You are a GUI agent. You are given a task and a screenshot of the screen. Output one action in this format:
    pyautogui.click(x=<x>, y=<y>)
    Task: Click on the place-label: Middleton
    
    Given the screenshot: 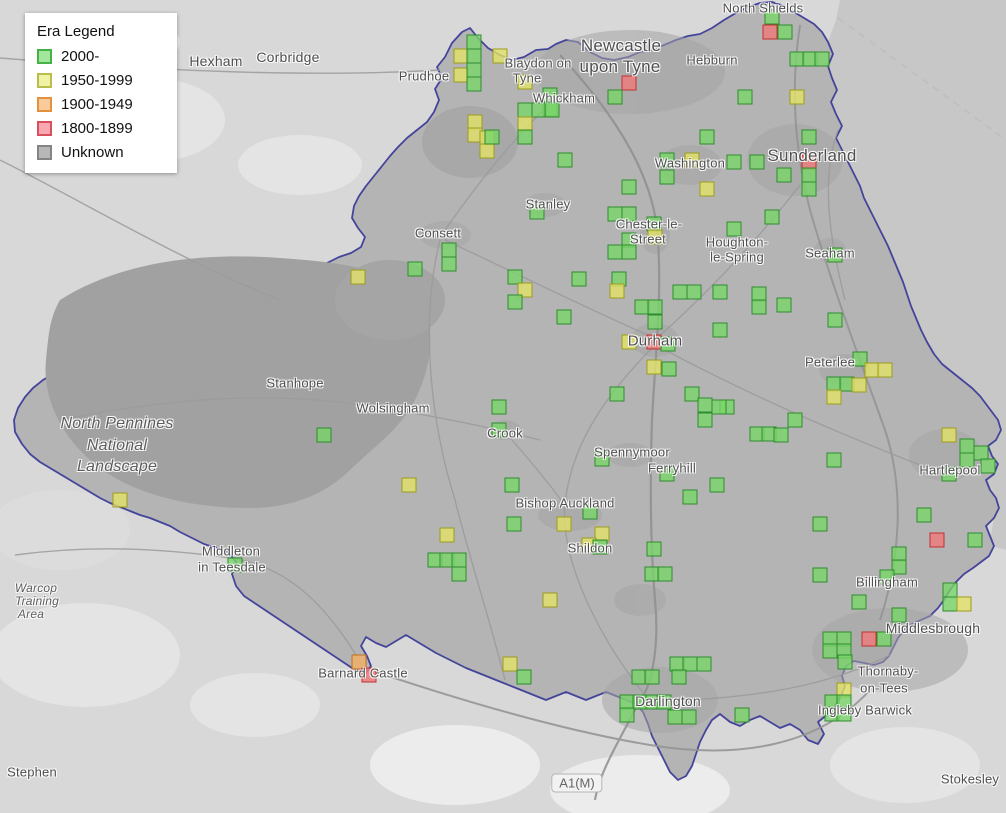 What is the action you would take?
    pyautogui.click(x=231, y=551)
    